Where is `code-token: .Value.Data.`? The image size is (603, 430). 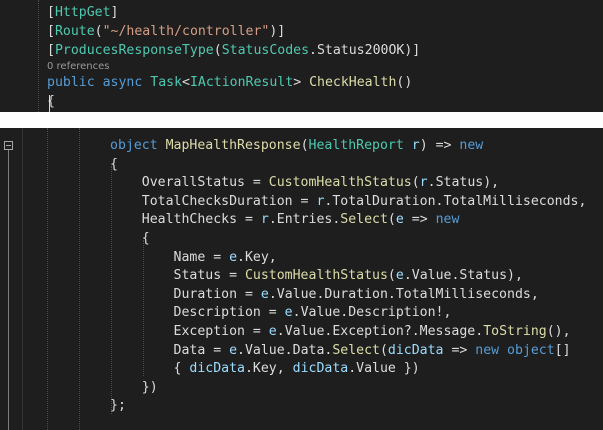
code-token: .Value.Data. is located at coordinates (285, 350).